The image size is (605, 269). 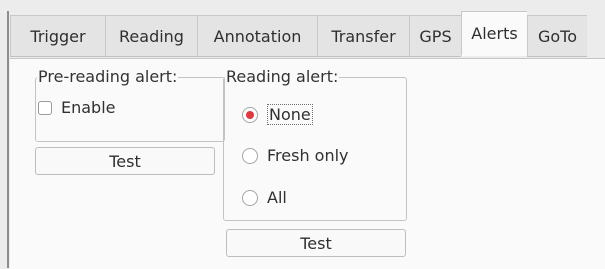 I want to click on radio-none-label: None, so click(x=290, y=114).